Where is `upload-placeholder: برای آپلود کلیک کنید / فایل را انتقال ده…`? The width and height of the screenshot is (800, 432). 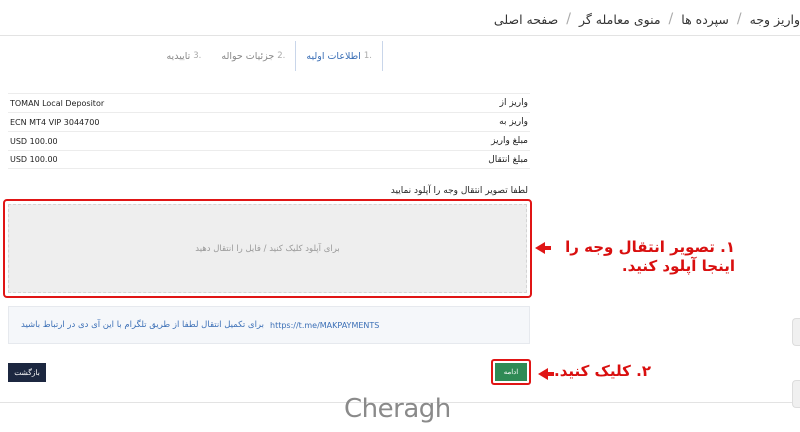
upload-placeholder: برای آپلود کلیک کنید / فایل را انتقال ده… is located at coordinates (267, 248).